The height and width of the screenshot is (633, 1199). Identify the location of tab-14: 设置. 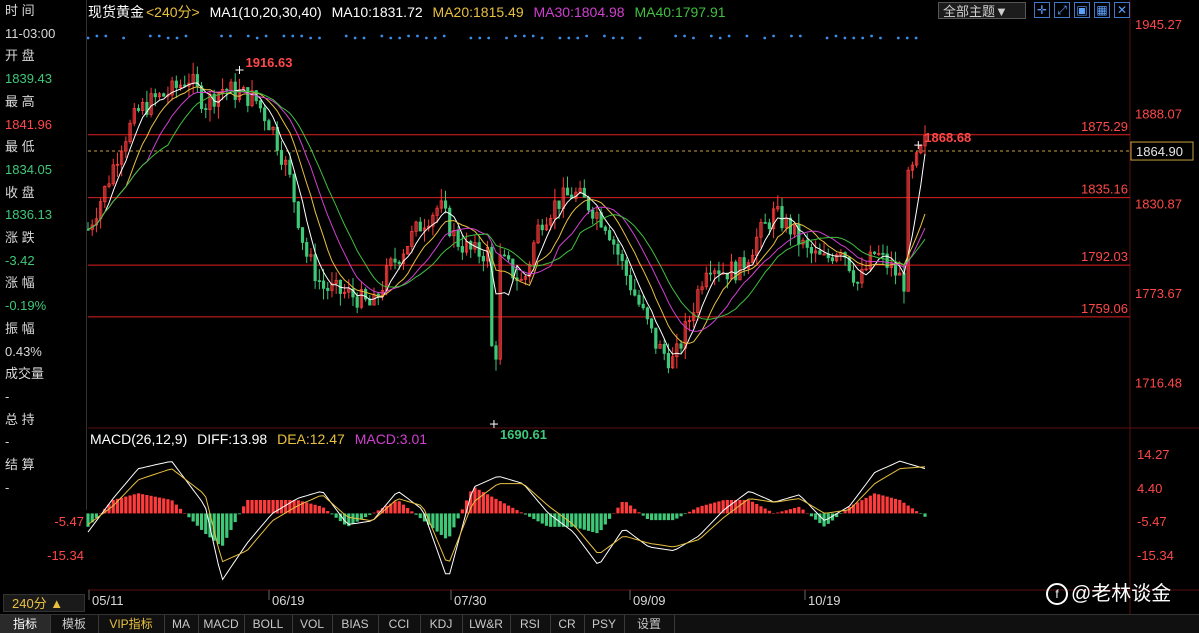
(649, 624).